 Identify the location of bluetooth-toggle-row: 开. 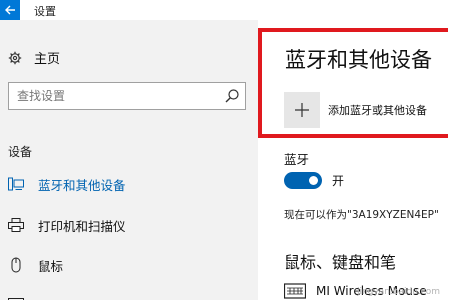
(314, 180).